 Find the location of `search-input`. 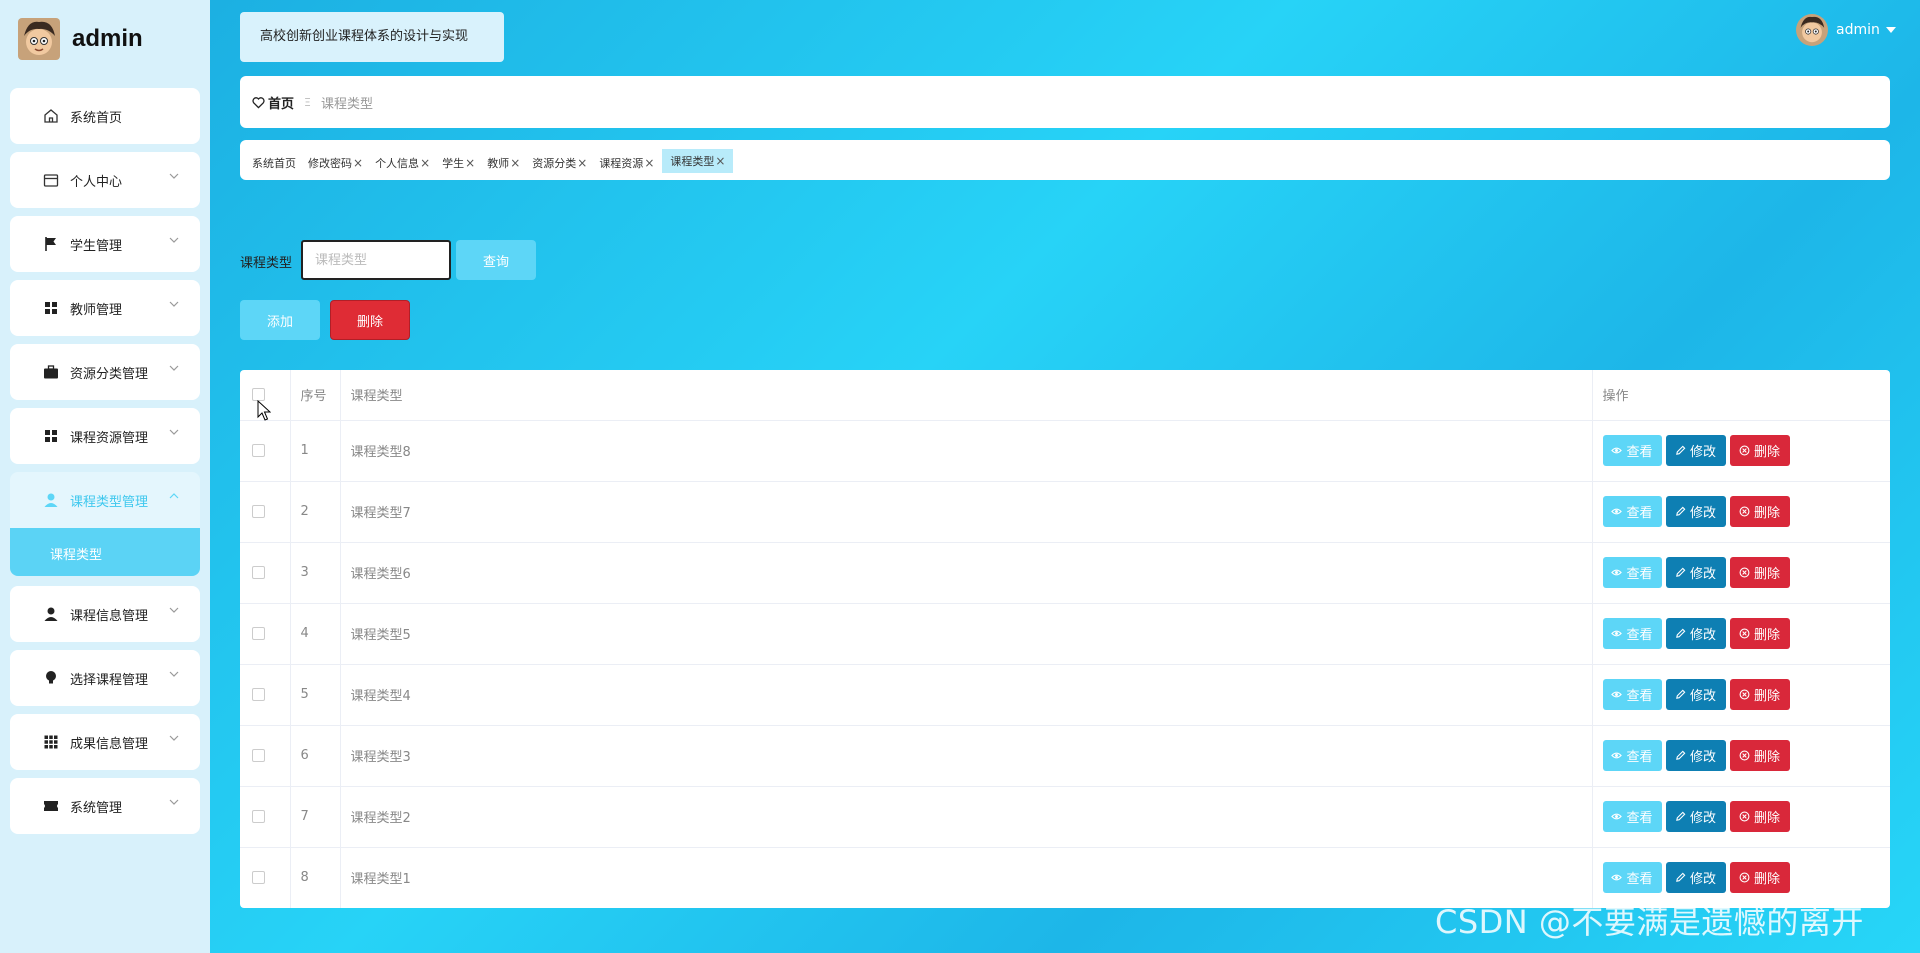

search-input is located at coordinates (376, 260).